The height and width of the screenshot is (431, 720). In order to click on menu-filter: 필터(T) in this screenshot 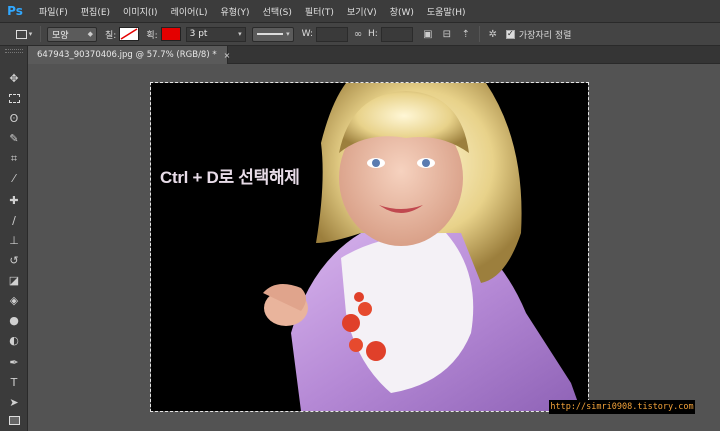, I will do `click(319, 11)`.